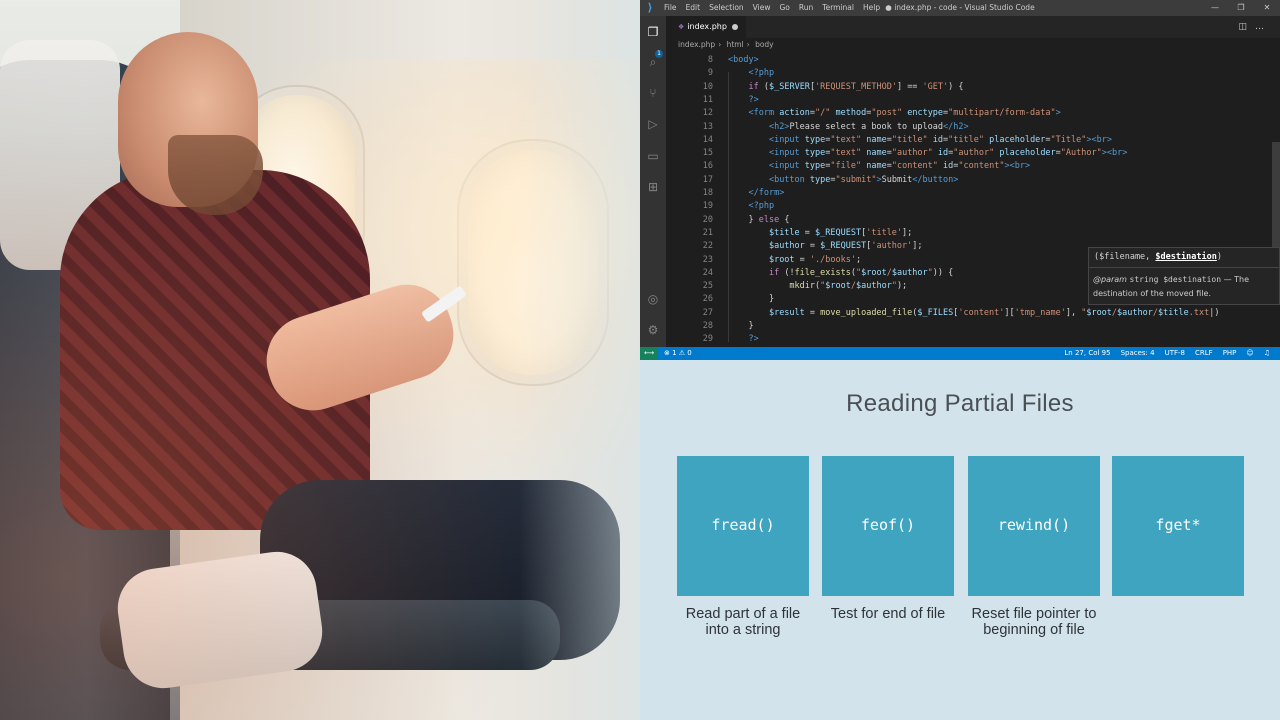  What do you see at coordinates (653, 32) in the screenshot?
I see `explorer-icon: ❐` at bounding box center [653, 32].